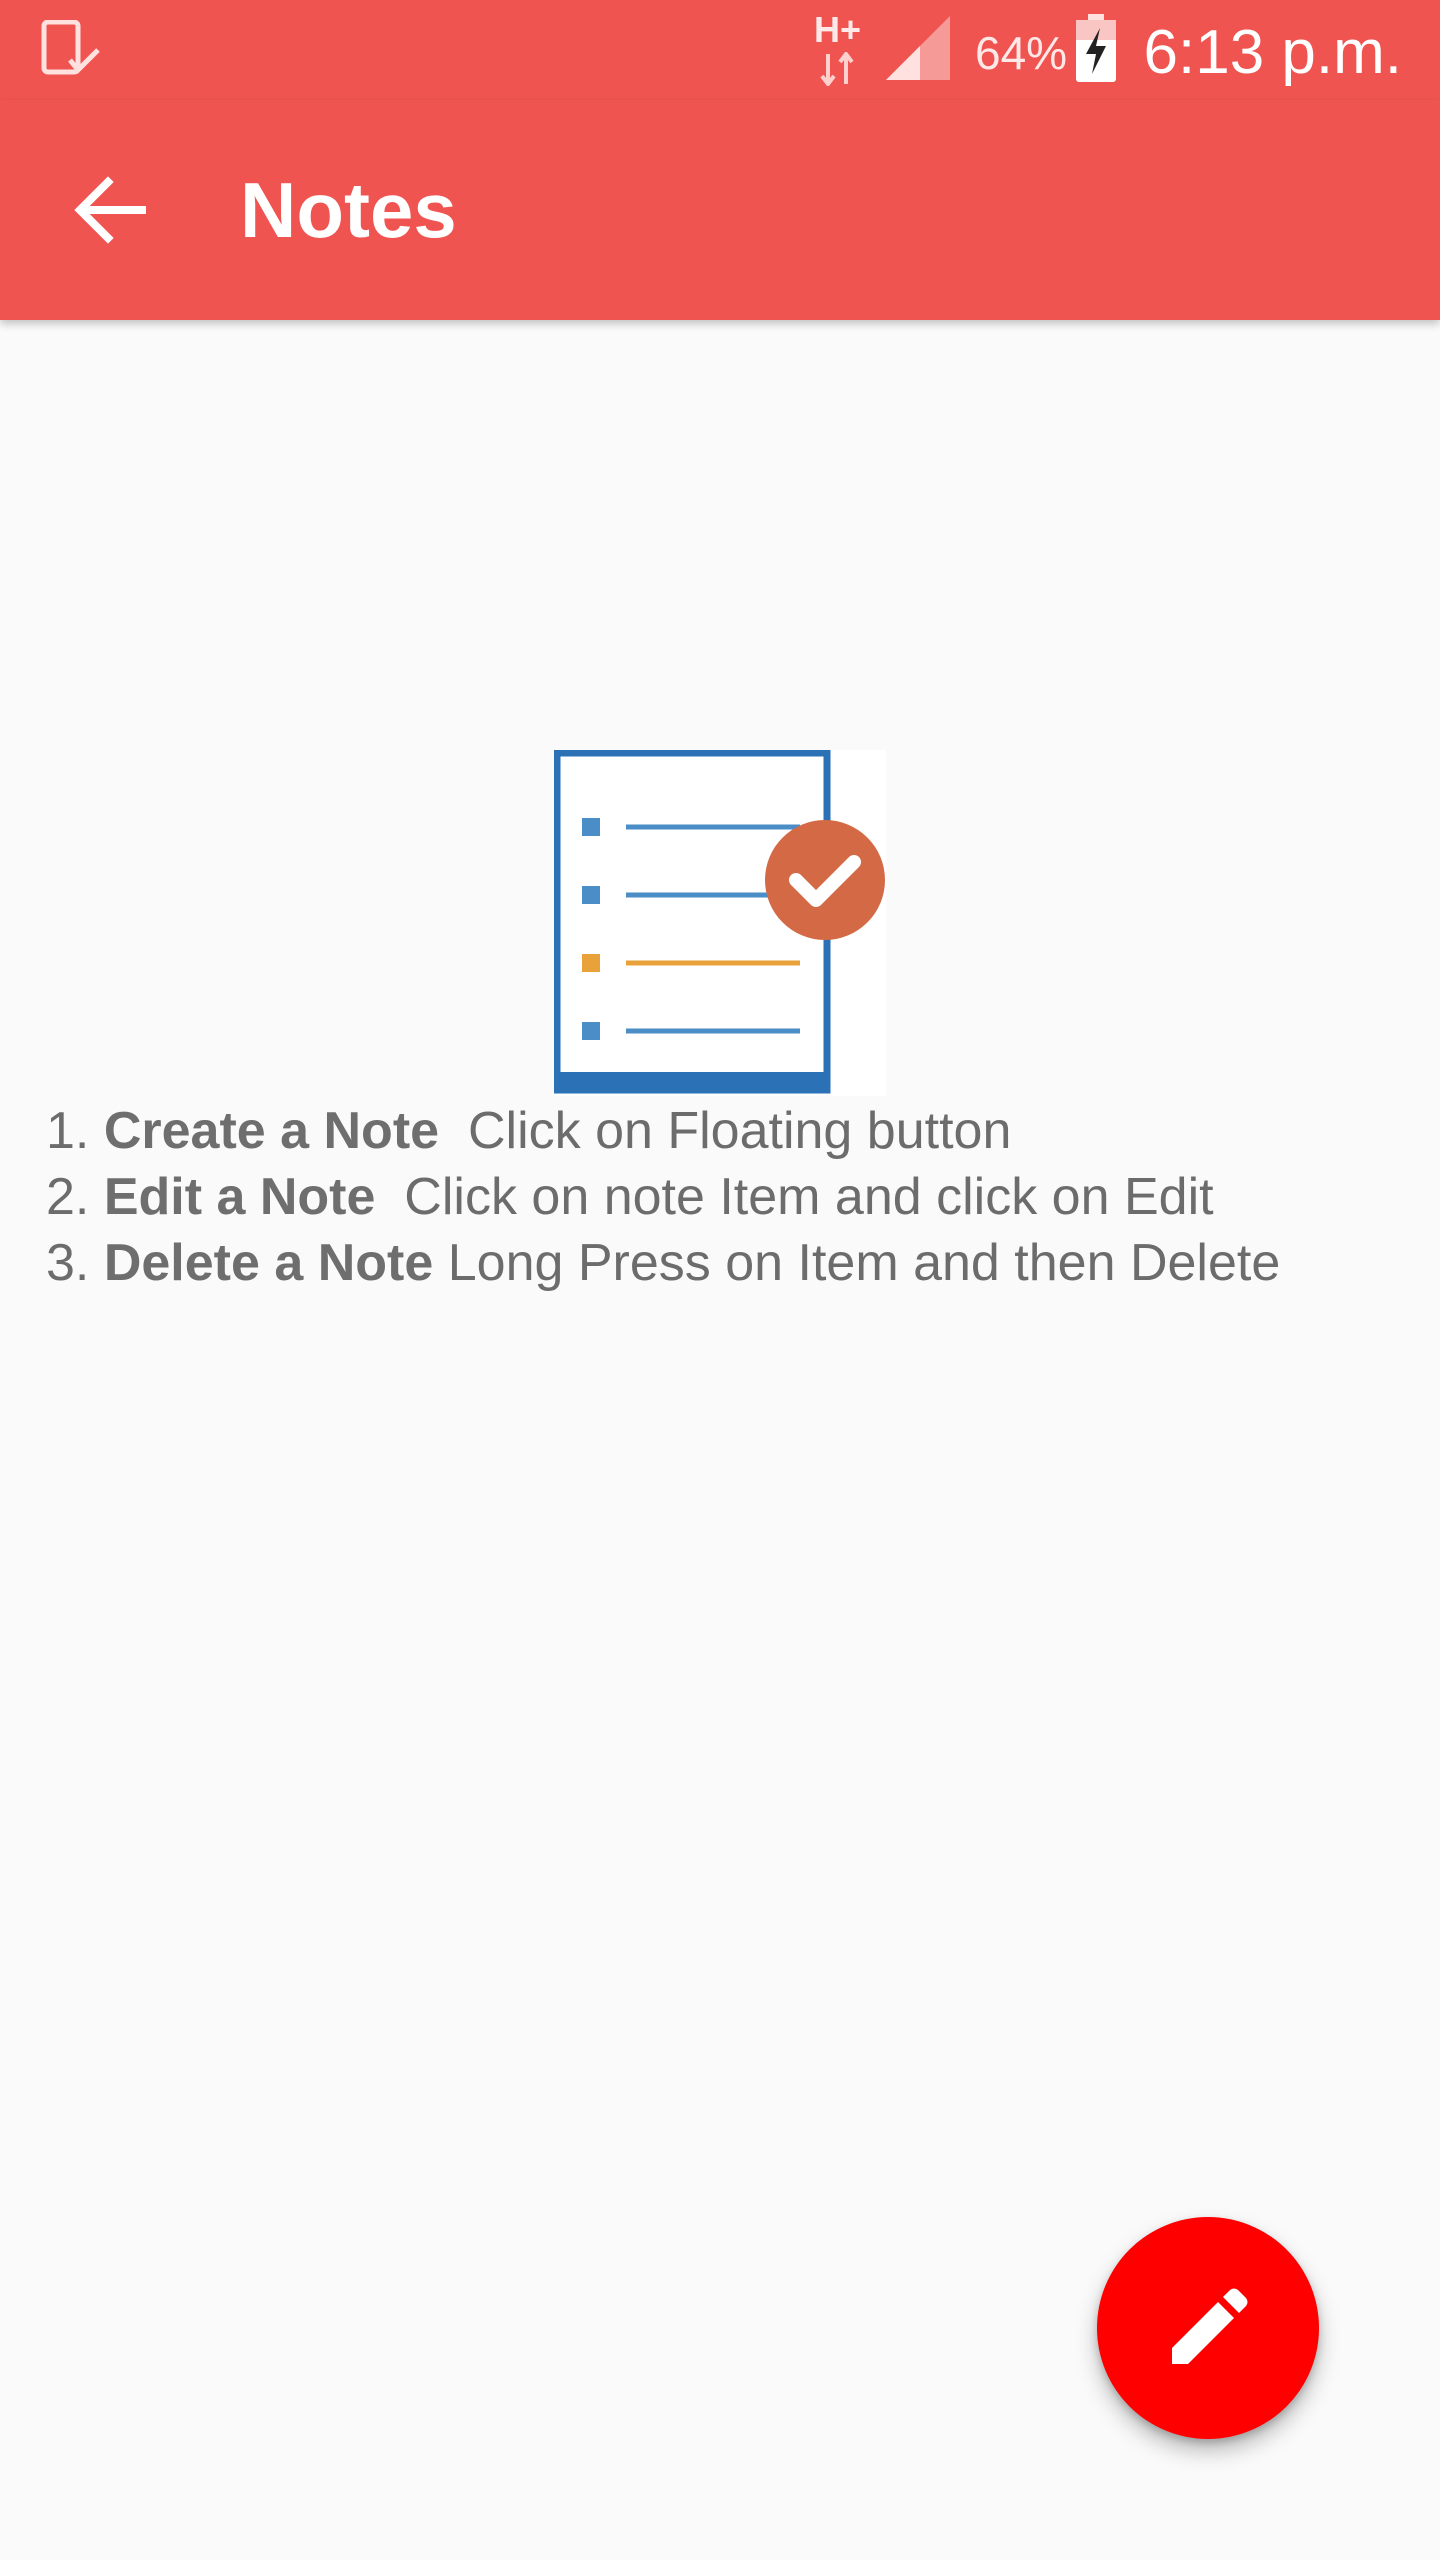 This screenshot has height=2560, width=1440. I want to click on instruction-text: Click on Floating button, so click(725, 1131).